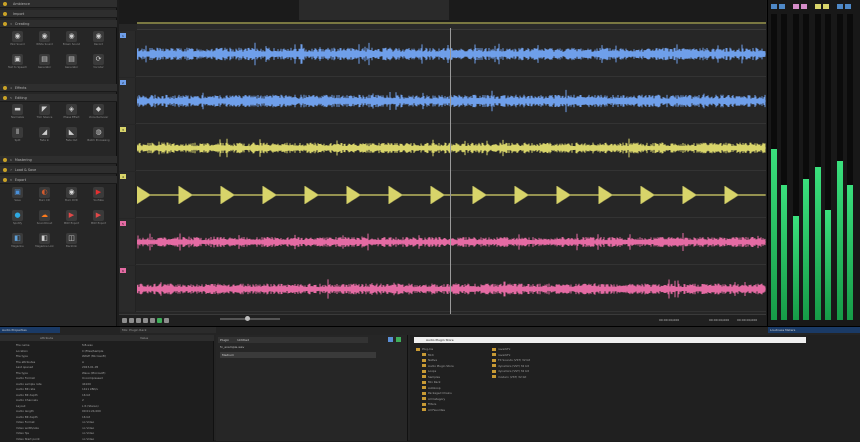  Describe the element at coordinates (58, 24) in the screenshot. I see `section-header-2: 3 Creating` at that location.